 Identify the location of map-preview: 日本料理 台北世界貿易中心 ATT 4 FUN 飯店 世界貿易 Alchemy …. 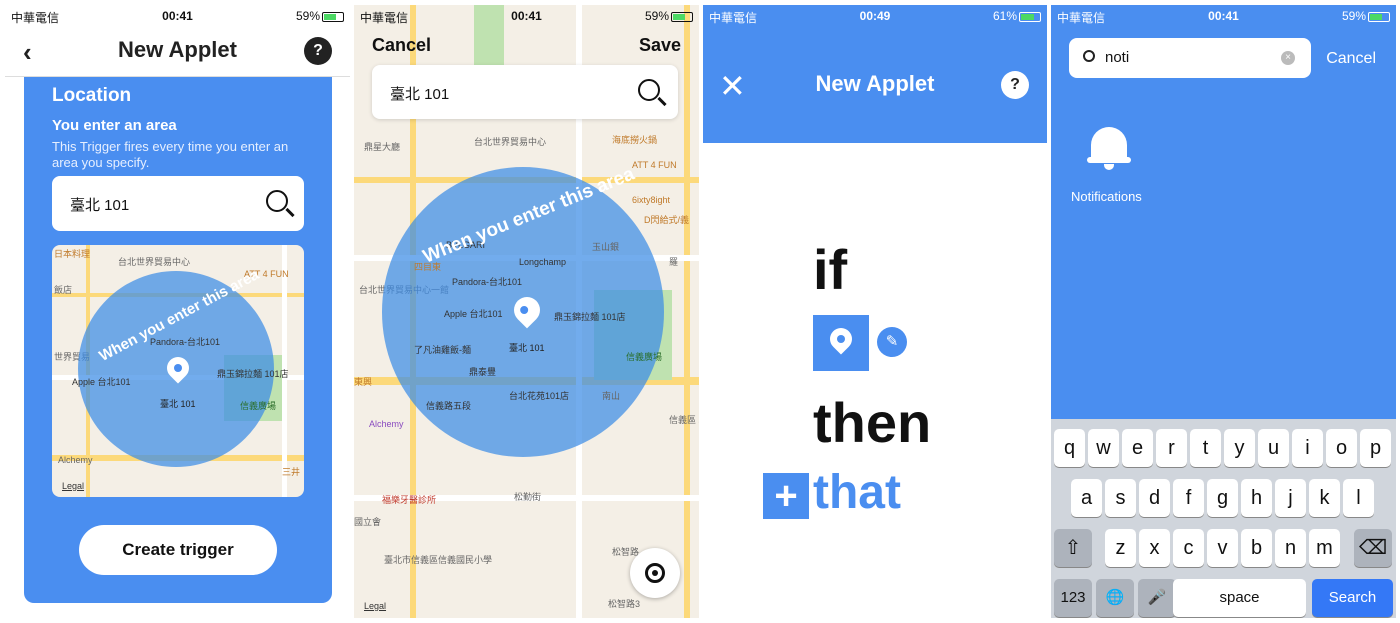
(178, 371).